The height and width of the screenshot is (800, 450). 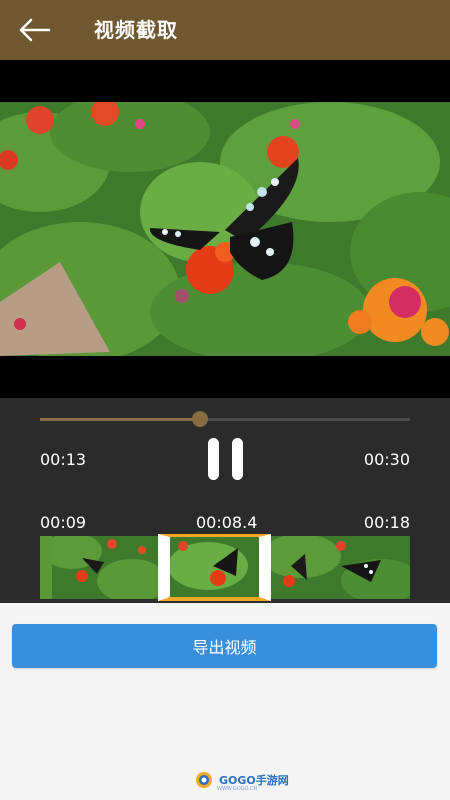 What do you see at coordinates (386, 522) in the screenshot?
I see `trim-end-time: 00:18` at bounding box center [386, 522].